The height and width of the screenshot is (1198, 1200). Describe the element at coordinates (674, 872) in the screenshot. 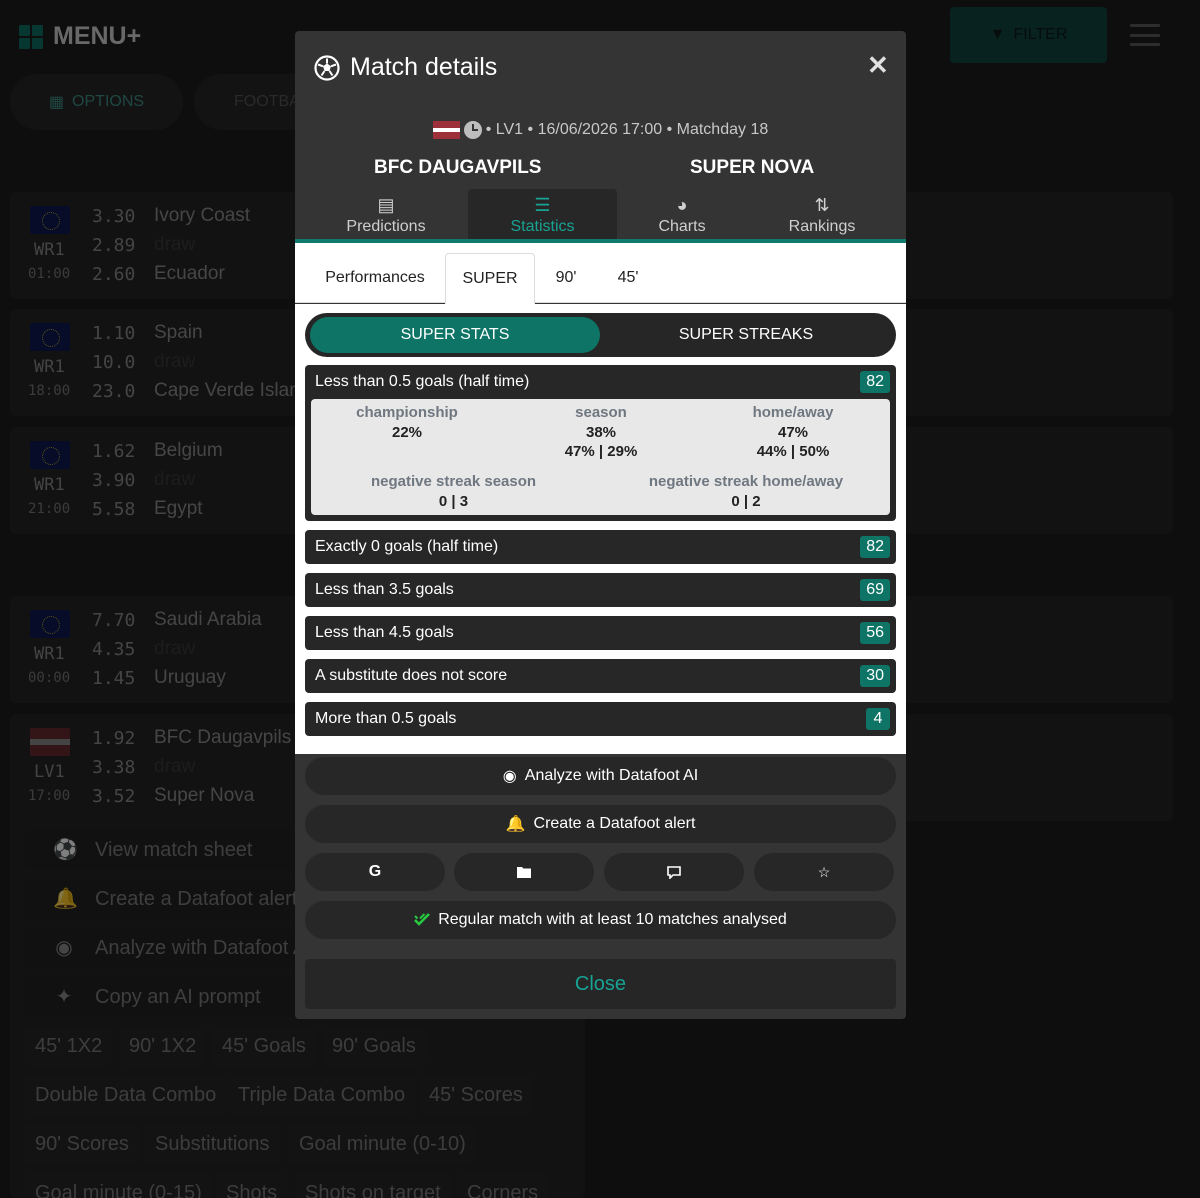

I see `comment-icon` at that location.